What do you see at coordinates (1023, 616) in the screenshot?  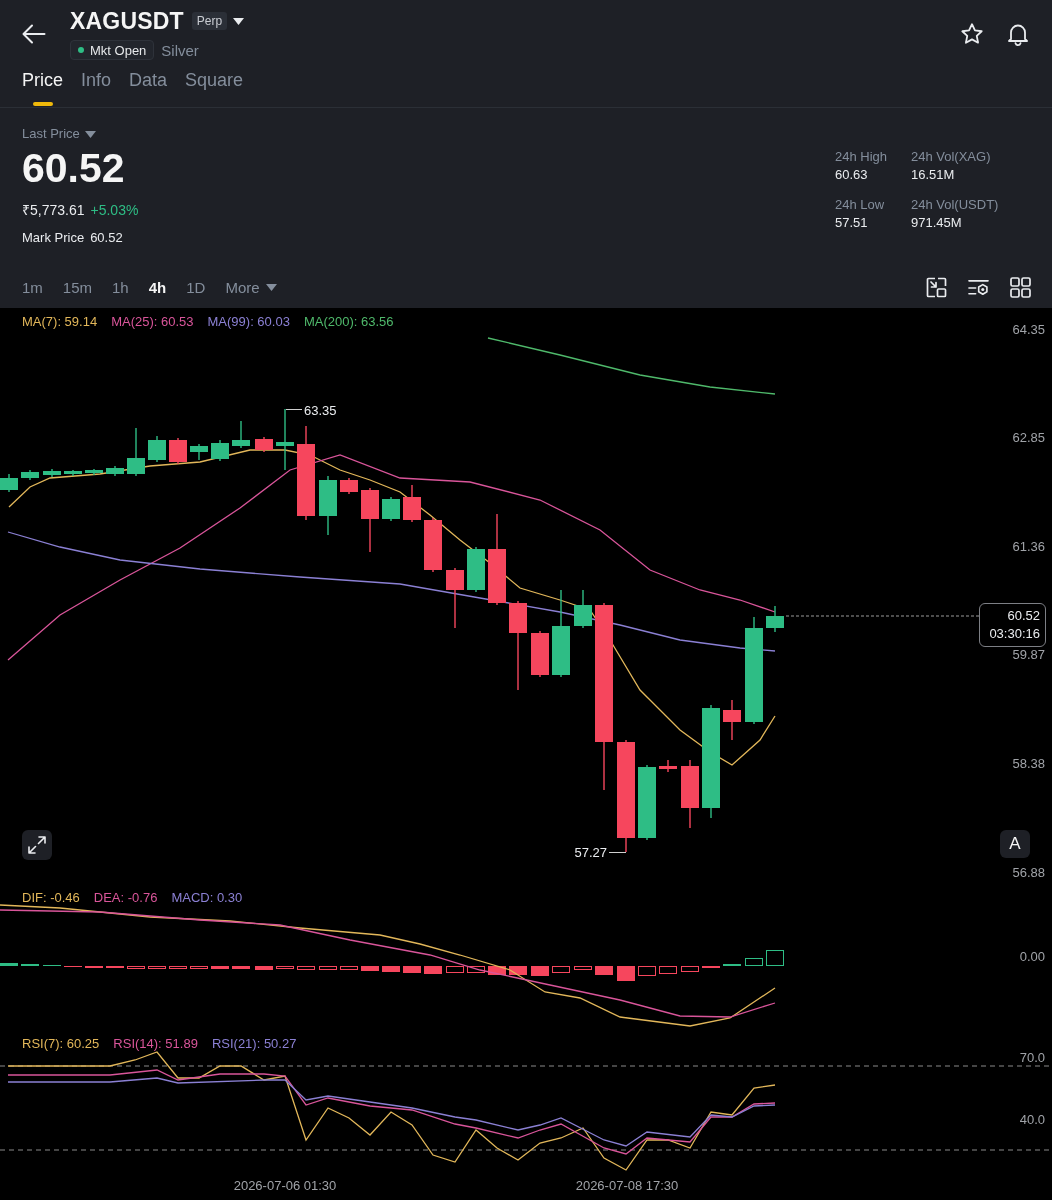 I see `current-price-value: 60.52` at bounding box center [1023, 616].